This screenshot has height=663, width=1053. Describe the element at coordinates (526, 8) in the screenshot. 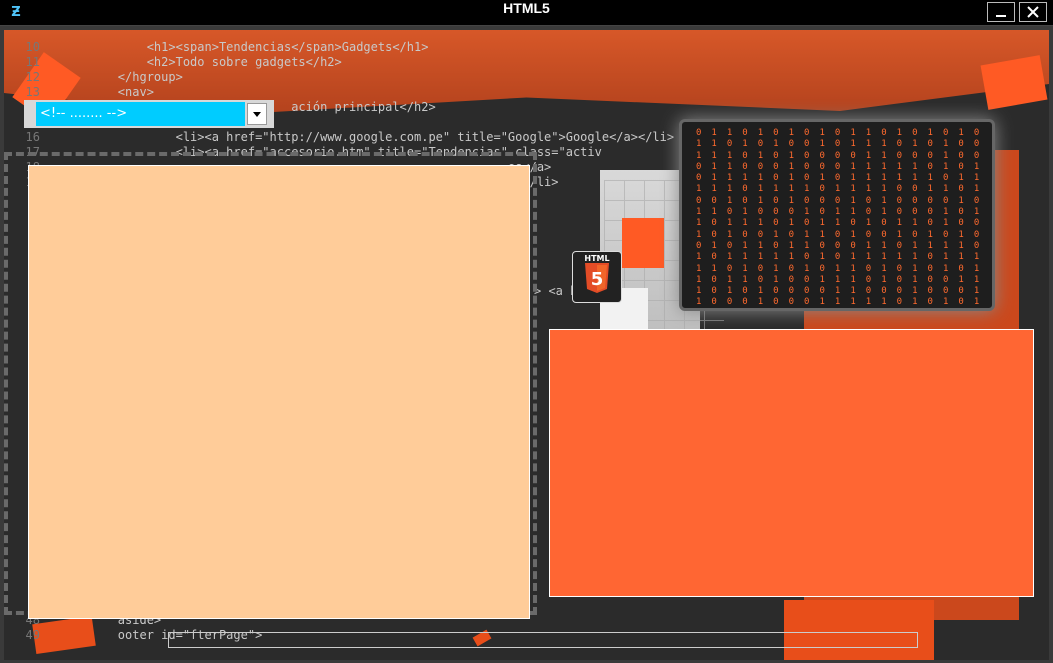

I see `window-title: HTML5` at that location.